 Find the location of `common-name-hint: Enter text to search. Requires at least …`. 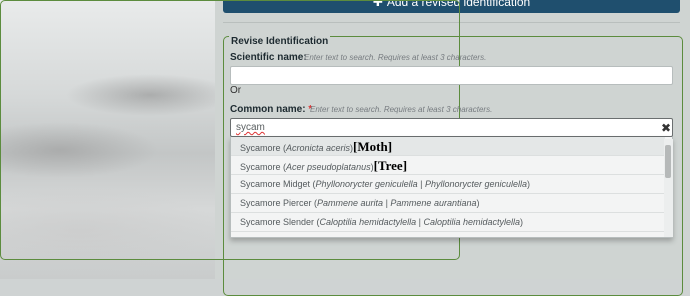

common-name-hint: Enter text to search. Requires at least … is located at coordinates (401, 109).